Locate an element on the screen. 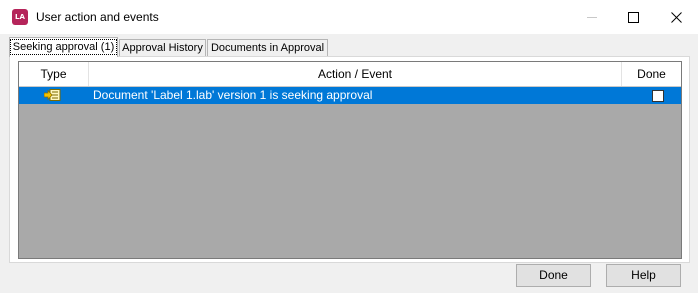 The width and height of the screenshot is (698, 293). tab-label: Documents in Approval is located at coordinates (267, 48).